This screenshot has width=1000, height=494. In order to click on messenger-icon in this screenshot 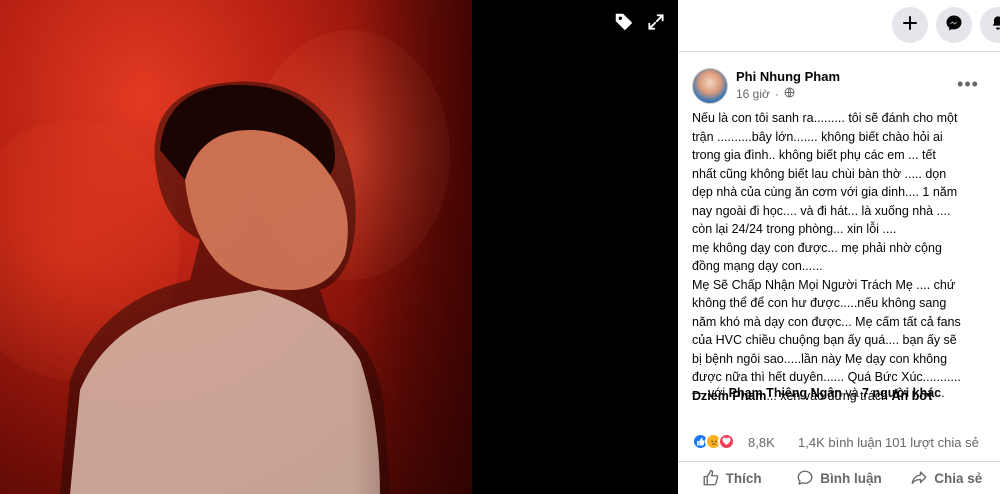, I will do `click(954, 25)`.